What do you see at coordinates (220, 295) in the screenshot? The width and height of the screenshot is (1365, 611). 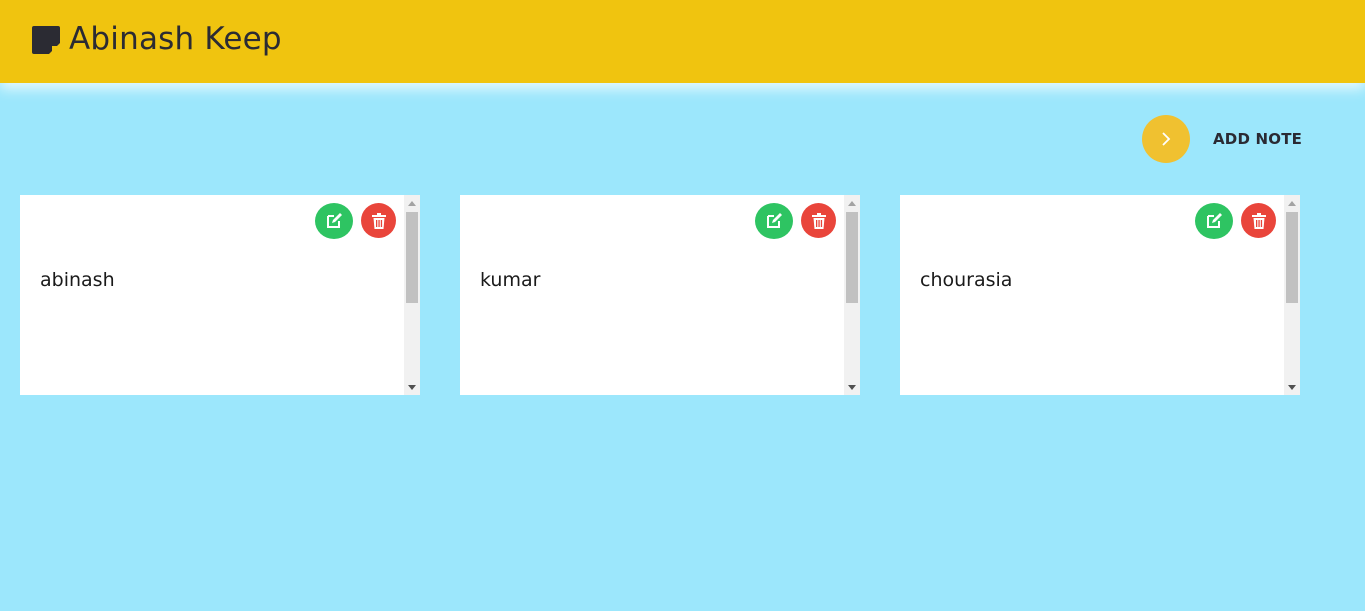 I see `note-card: abinash` at bounding box center [220, 295].